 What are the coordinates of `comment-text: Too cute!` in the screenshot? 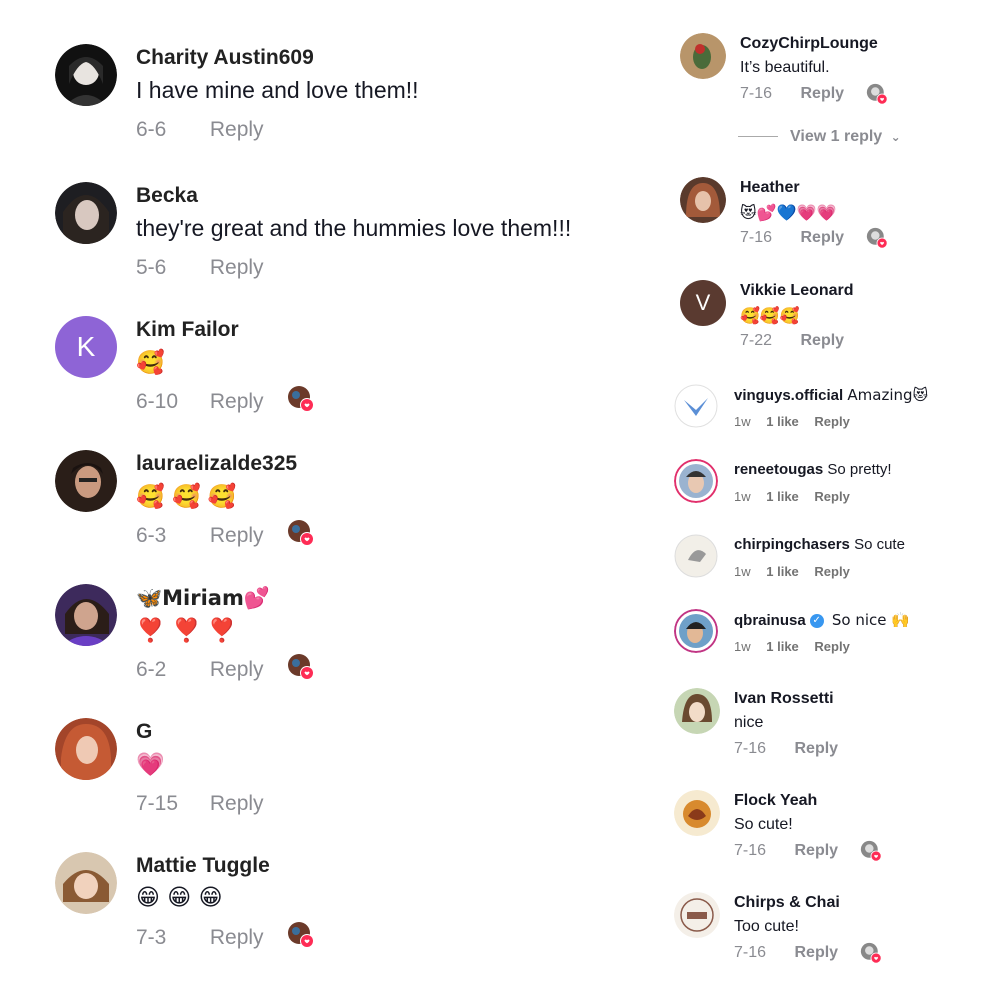 It's located at (766, 926).